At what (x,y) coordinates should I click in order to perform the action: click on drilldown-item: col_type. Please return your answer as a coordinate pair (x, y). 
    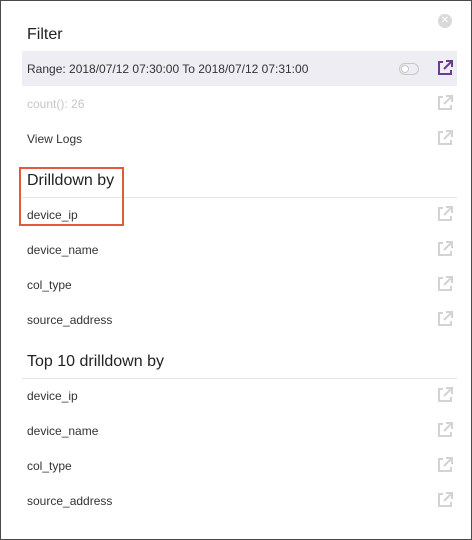
    Looking at the image, I should click on (239, 284).